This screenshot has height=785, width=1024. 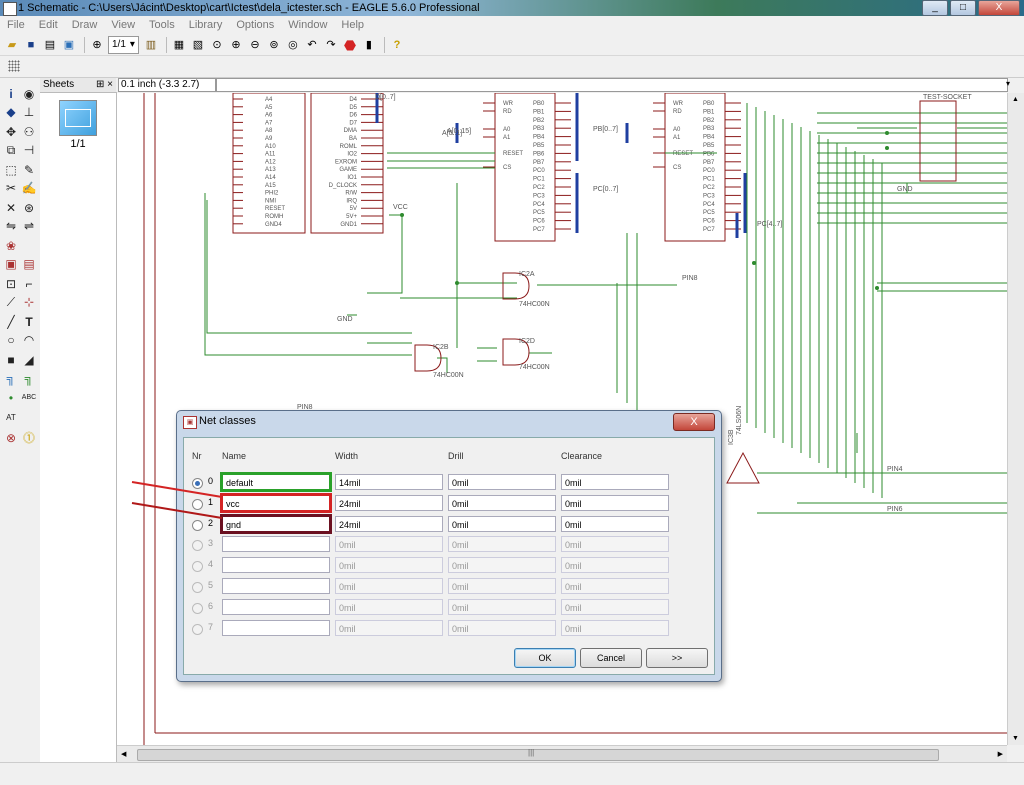 What do you see at coordinates (29, 340) in the screenshot?
I see `arc-icon: ◠` at bounding box center [29, 340].